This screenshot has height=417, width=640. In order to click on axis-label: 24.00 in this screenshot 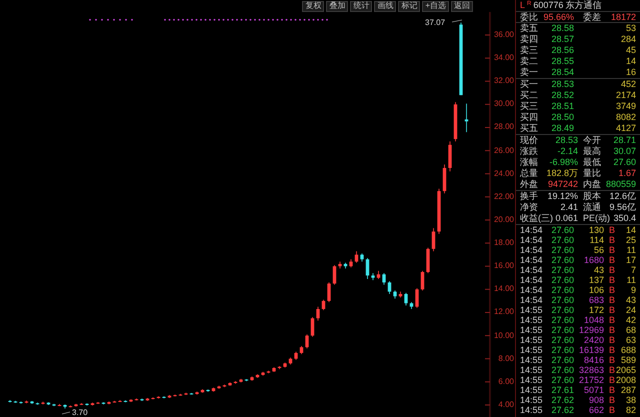, I will do `click(504, 174)`.